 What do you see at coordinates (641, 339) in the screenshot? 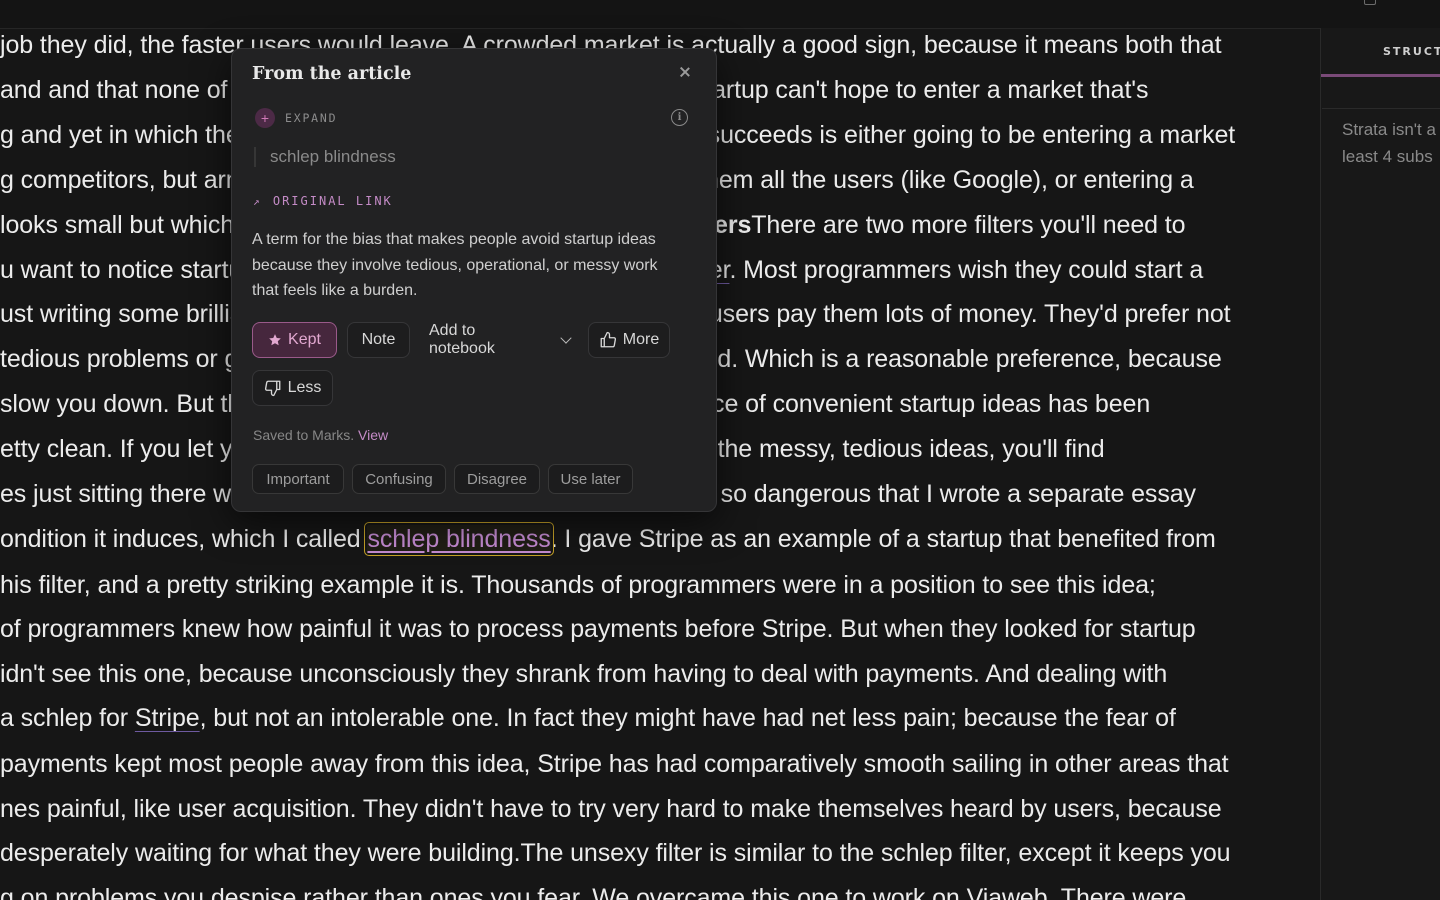
I see `more-label: More` at bounding box center [641, 339].